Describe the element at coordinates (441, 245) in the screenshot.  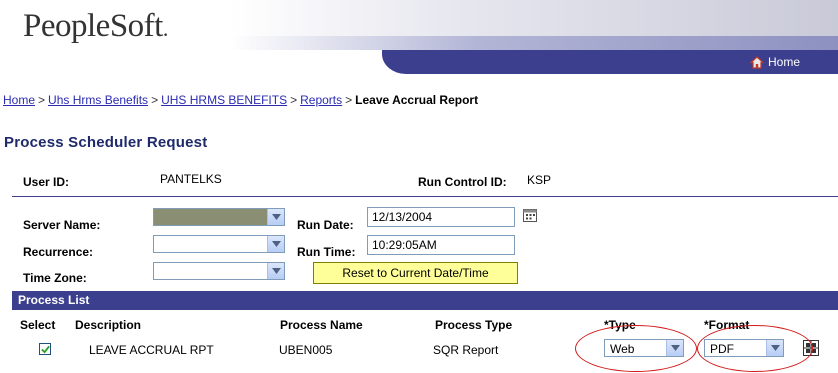
I see `run-time-input: 10:29:05AM` at that location.